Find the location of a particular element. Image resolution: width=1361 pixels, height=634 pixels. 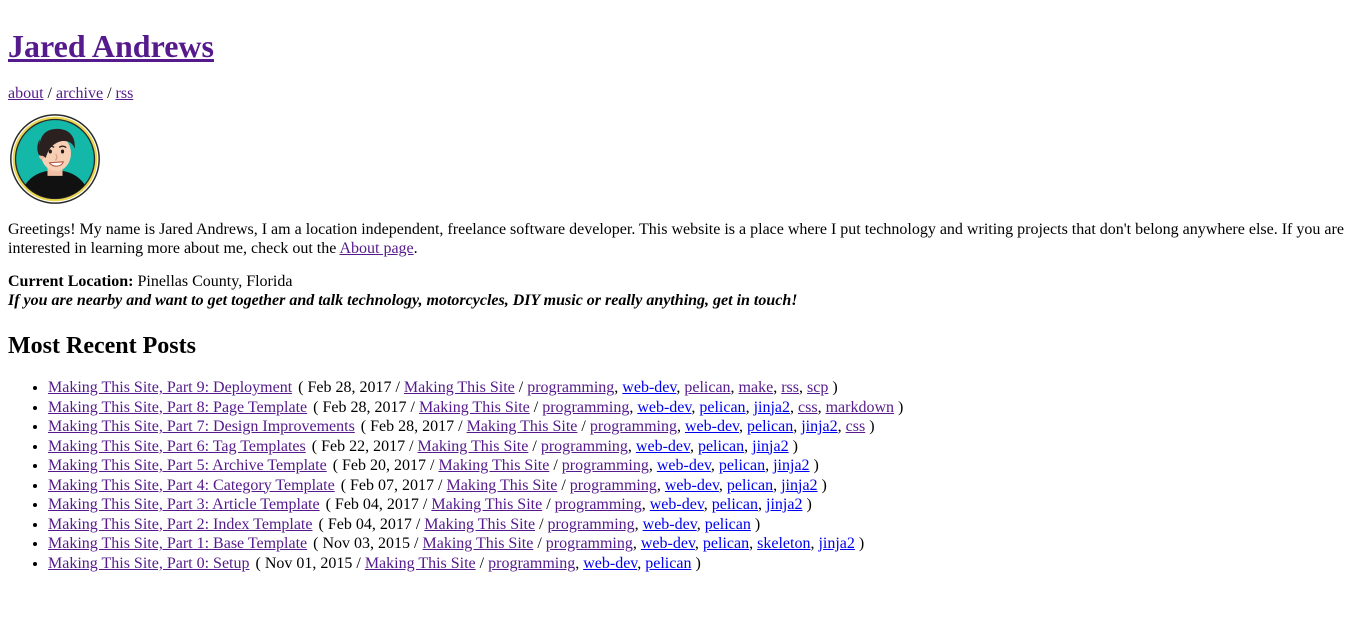

post-date: Feb 22, 2017 is located at coordinates (365, 446).